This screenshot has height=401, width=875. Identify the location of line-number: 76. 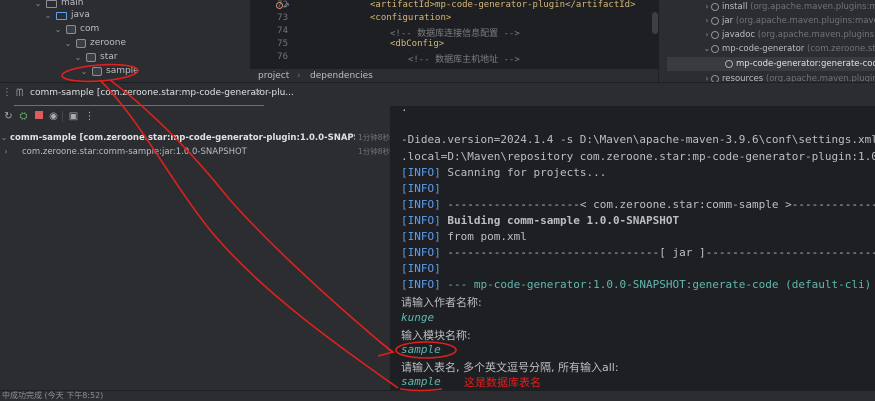
(282, 57).